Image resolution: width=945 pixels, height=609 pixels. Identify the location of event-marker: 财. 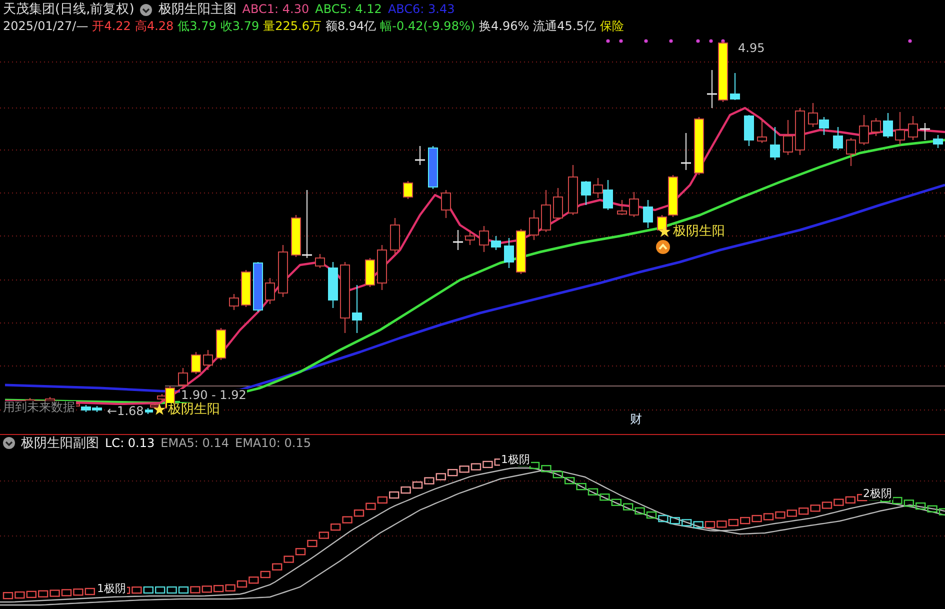
(636, 419).